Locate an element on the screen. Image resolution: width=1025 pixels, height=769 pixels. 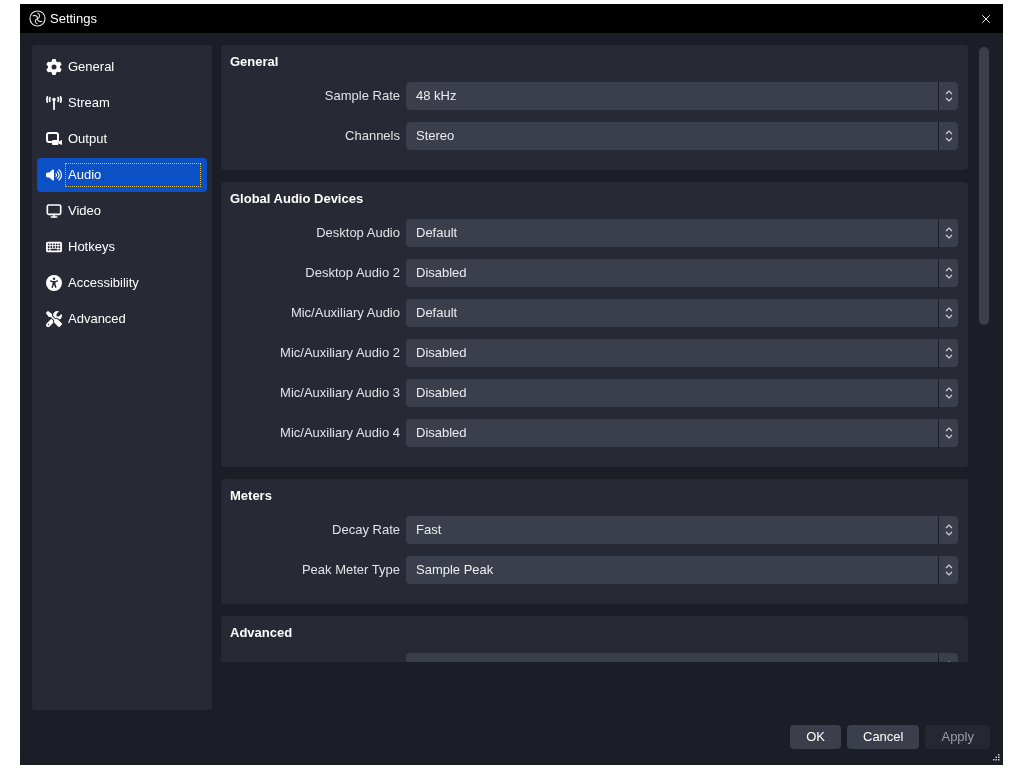
field-label: Mic/Auxiliary Audio 2 is located at coordinates (340, 353).